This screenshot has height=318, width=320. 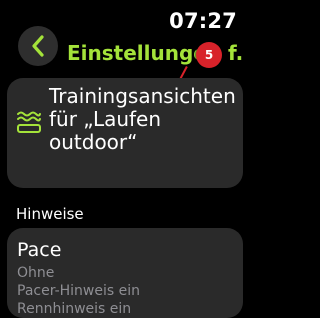 I want to click on status-time: 07:27, so click(x=203, y=21).